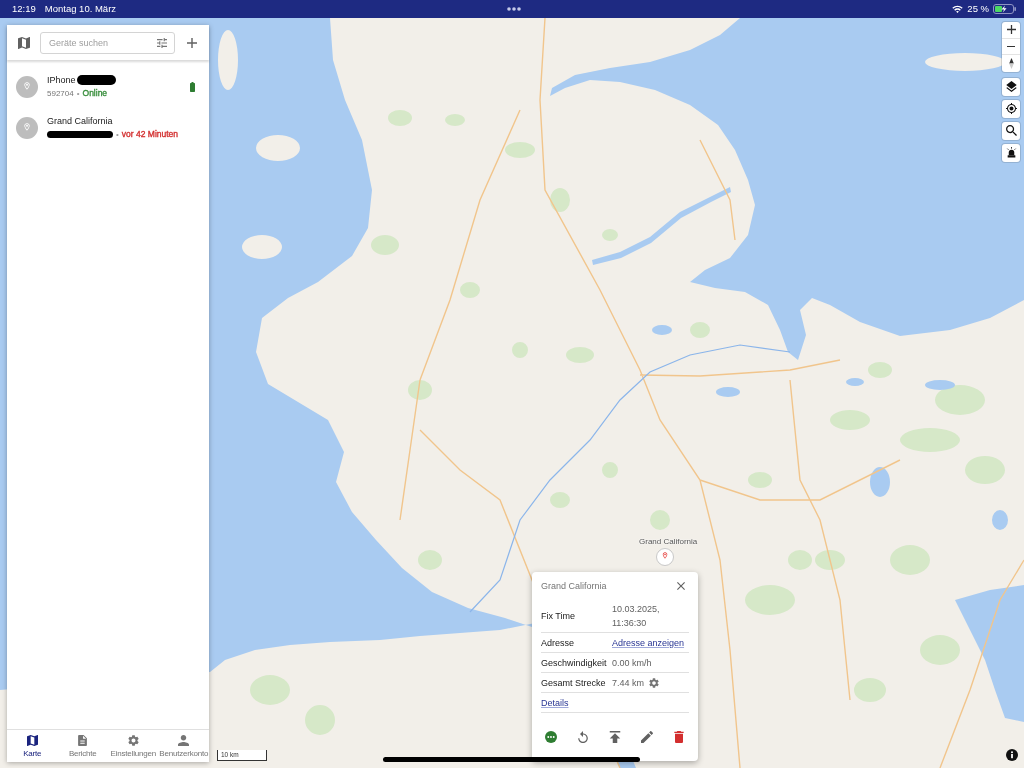 The image size is (1024, 768). I want to click on layers-icon, so click(1011, 87).